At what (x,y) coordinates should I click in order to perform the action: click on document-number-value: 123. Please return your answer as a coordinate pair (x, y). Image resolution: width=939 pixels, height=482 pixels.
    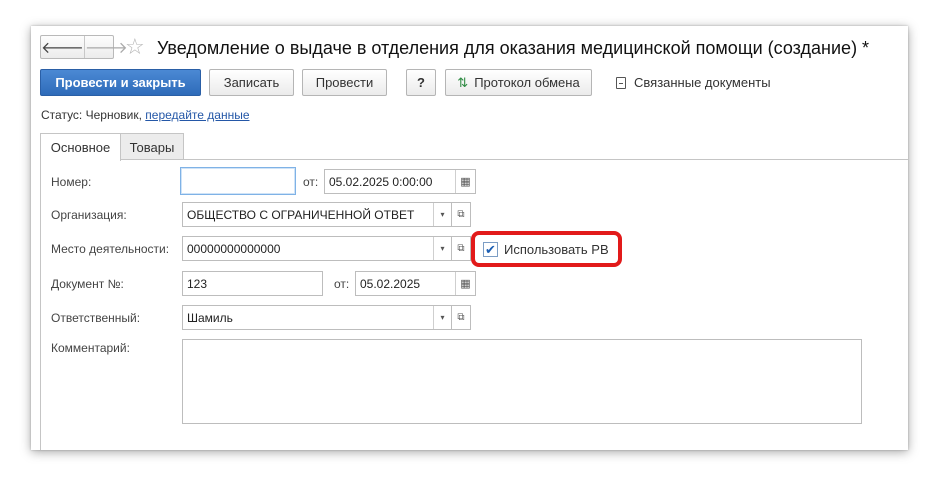
    Looking at the image, I should click on (197, 283).